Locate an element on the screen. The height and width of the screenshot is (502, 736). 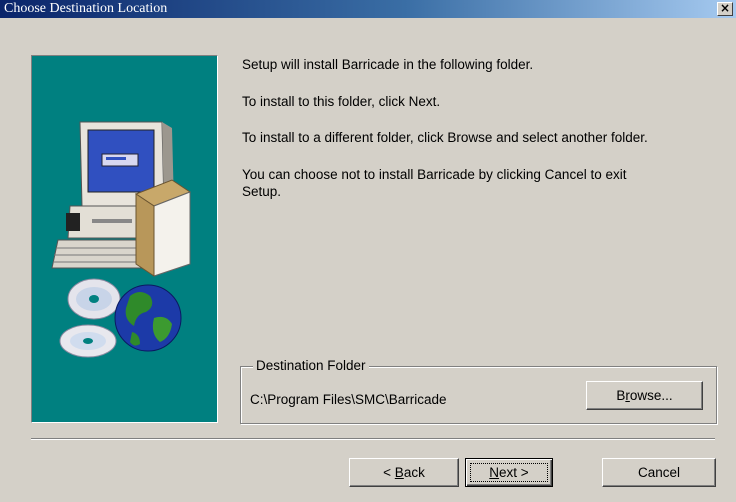
next-button: Next > is located at coordinates (509, 472).